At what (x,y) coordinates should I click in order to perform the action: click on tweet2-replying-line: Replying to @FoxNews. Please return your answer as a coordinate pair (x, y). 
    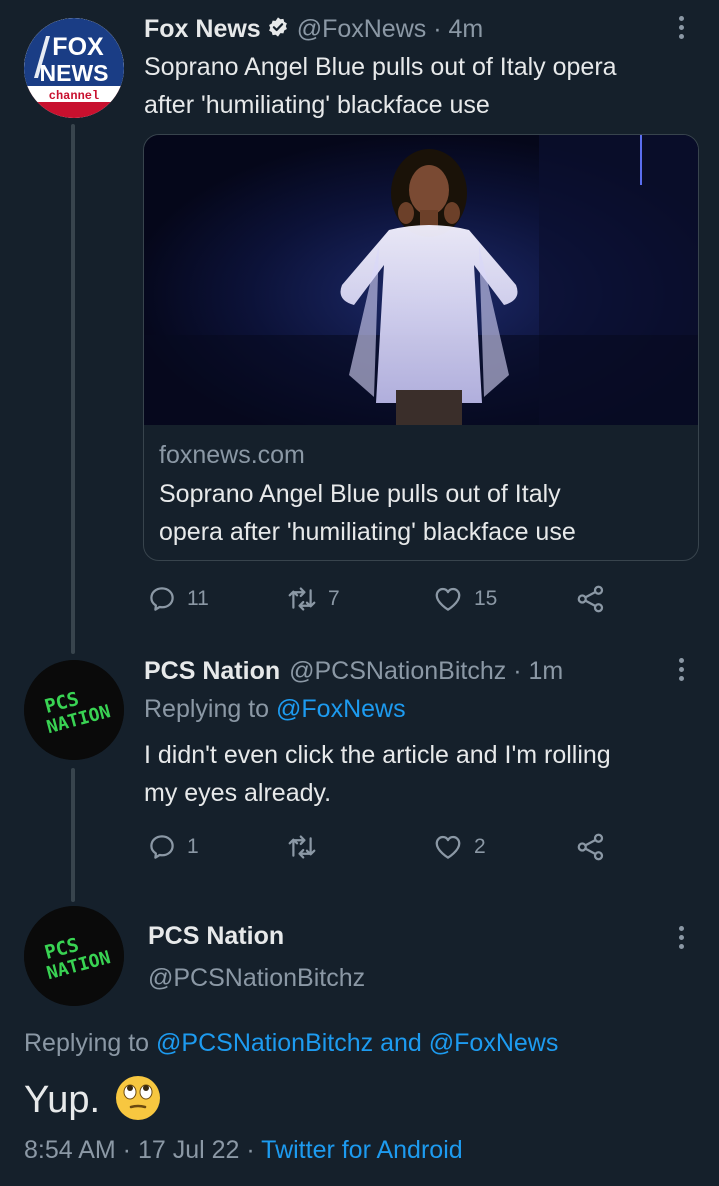
    Looking at the image, I should click on (275, 709).